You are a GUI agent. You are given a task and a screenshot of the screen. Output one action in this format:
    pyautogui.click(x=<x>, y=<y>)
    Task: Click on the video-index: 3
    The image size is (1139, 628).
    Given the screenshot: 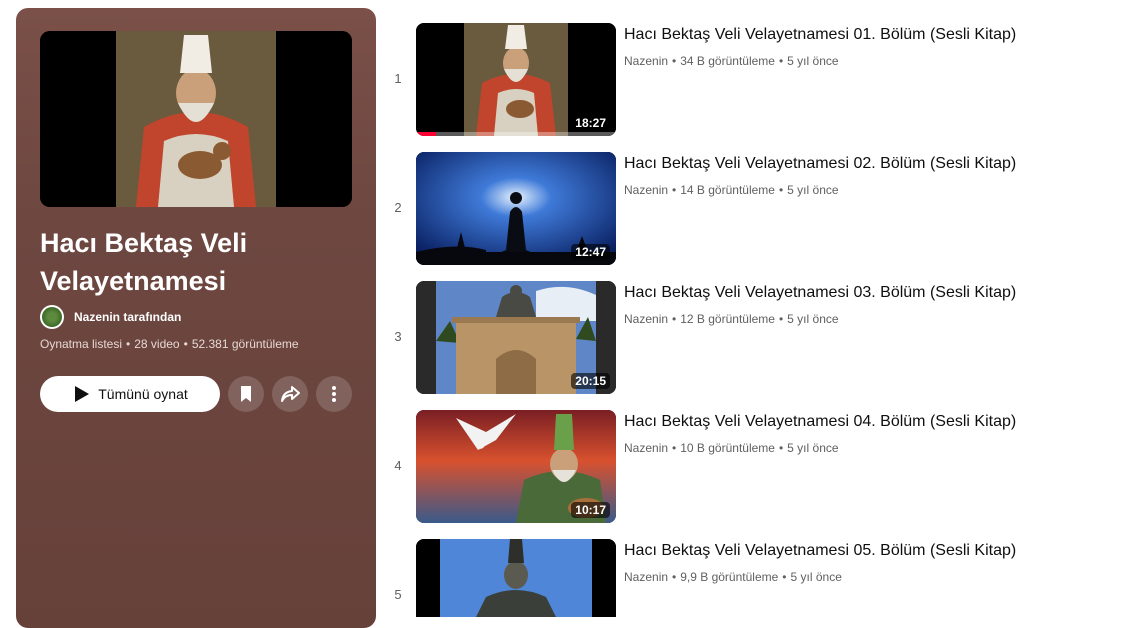 What is the action you would take?
    pyautogui.click(x=398, y=336)
    